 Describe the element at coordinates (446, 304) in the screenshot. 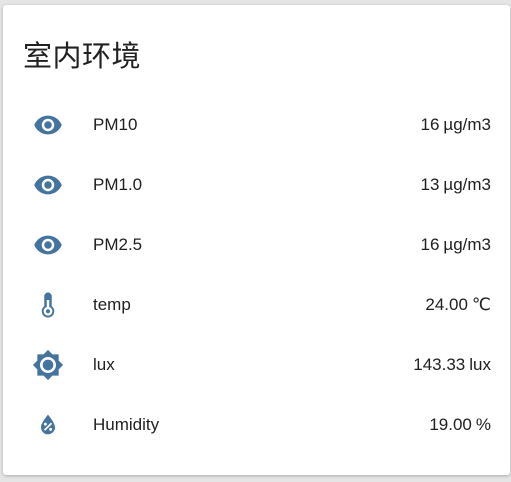

I see `entity-value: 24.00` at that location.